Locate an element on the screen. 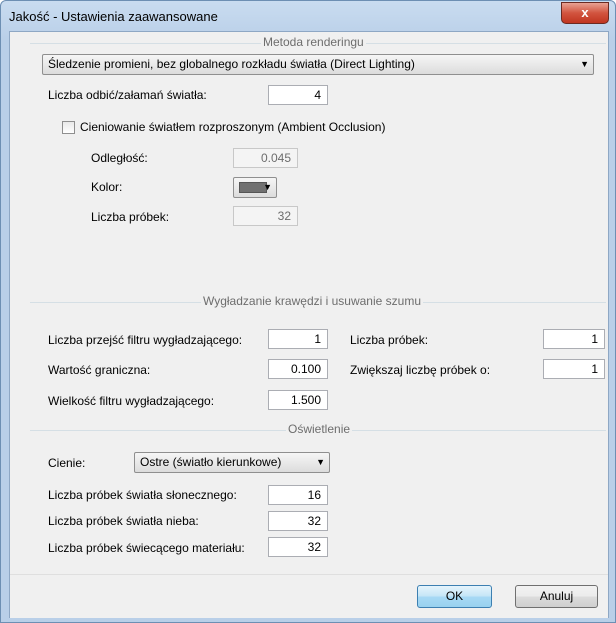 The height and width of the screenshot is (623, 616). shadows-select: Ostre (światło kierunkowe) ▼ is located at coordinates (232, 462).